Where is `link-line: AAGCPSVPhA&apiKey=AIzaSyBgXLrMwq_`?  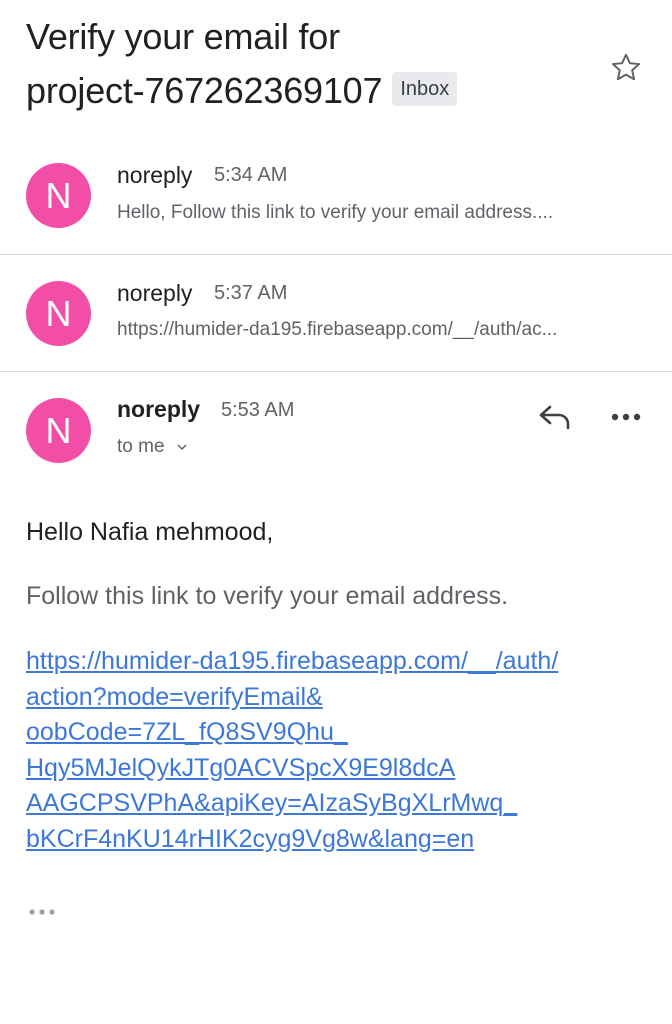 link-line: AAGCPSVPhA&apiKey=AIzaSyBgXLrMwq_ is located at coordinates (272, 803).